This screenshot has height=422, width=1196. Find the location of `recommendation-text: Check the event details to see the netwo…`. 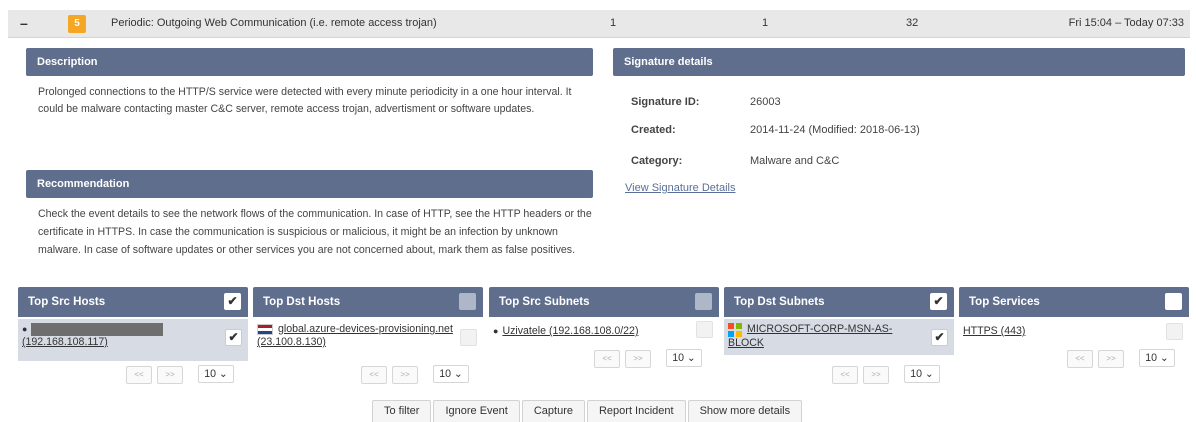

recommendation-text: Check the event details to see the netwo… is located at coordinates (315, 232).